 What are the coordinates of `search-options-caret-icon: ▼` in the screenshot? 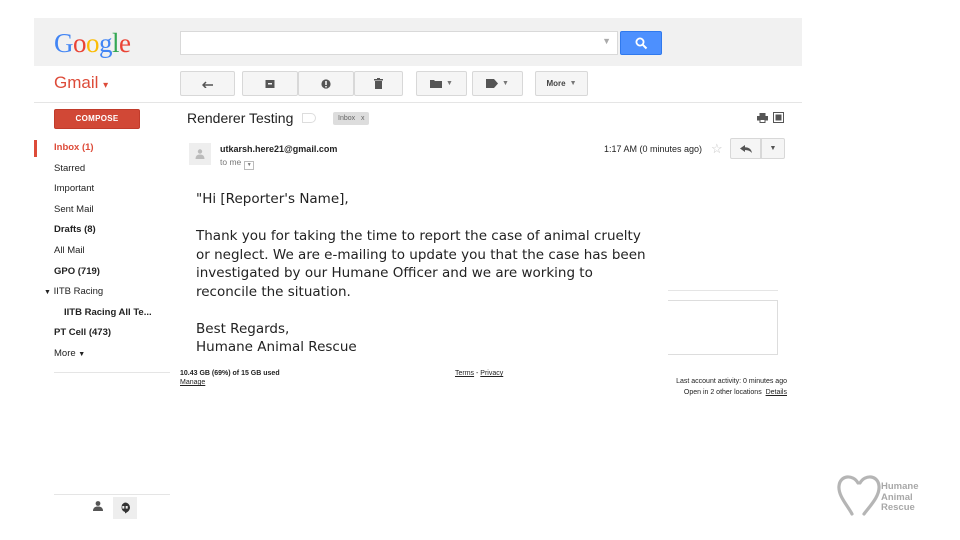 It's located at (606, 41).